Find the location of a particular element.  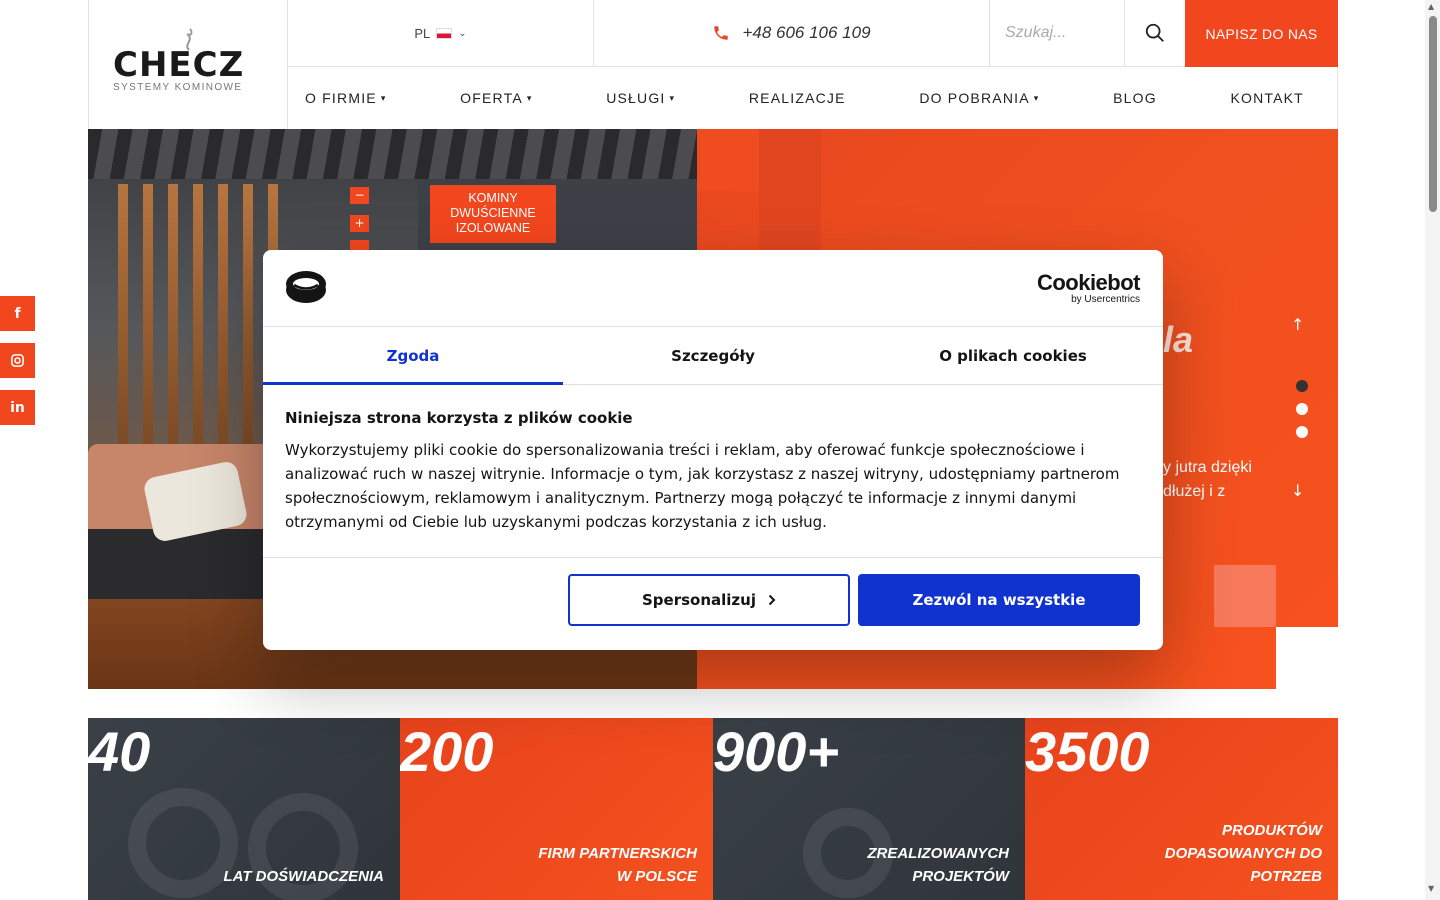

cookiebot-wordmark: Cookiebot is located at coordinates (1088, 282).